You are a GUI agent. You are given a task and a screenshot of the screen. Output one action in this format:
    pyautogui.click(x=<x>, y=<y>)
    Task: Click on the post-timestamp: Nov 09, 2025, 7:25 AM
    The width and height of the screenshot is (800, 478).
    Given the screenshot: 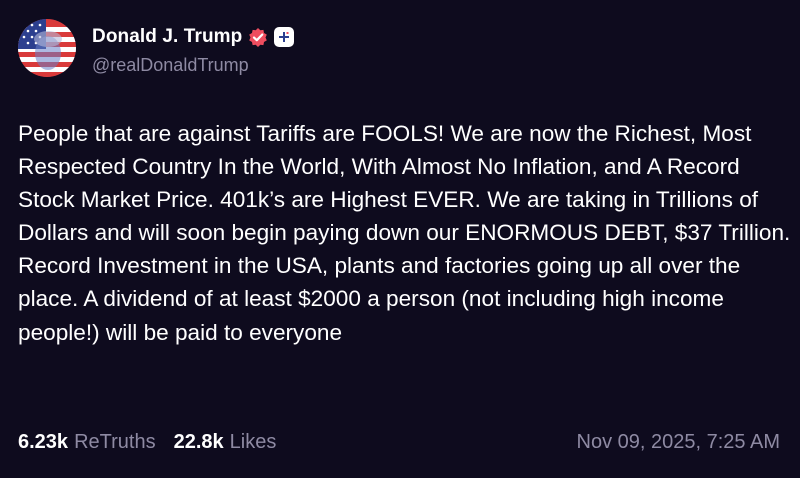 What is the action you would take?
    pyautogui.click(x=678, y=442)
    